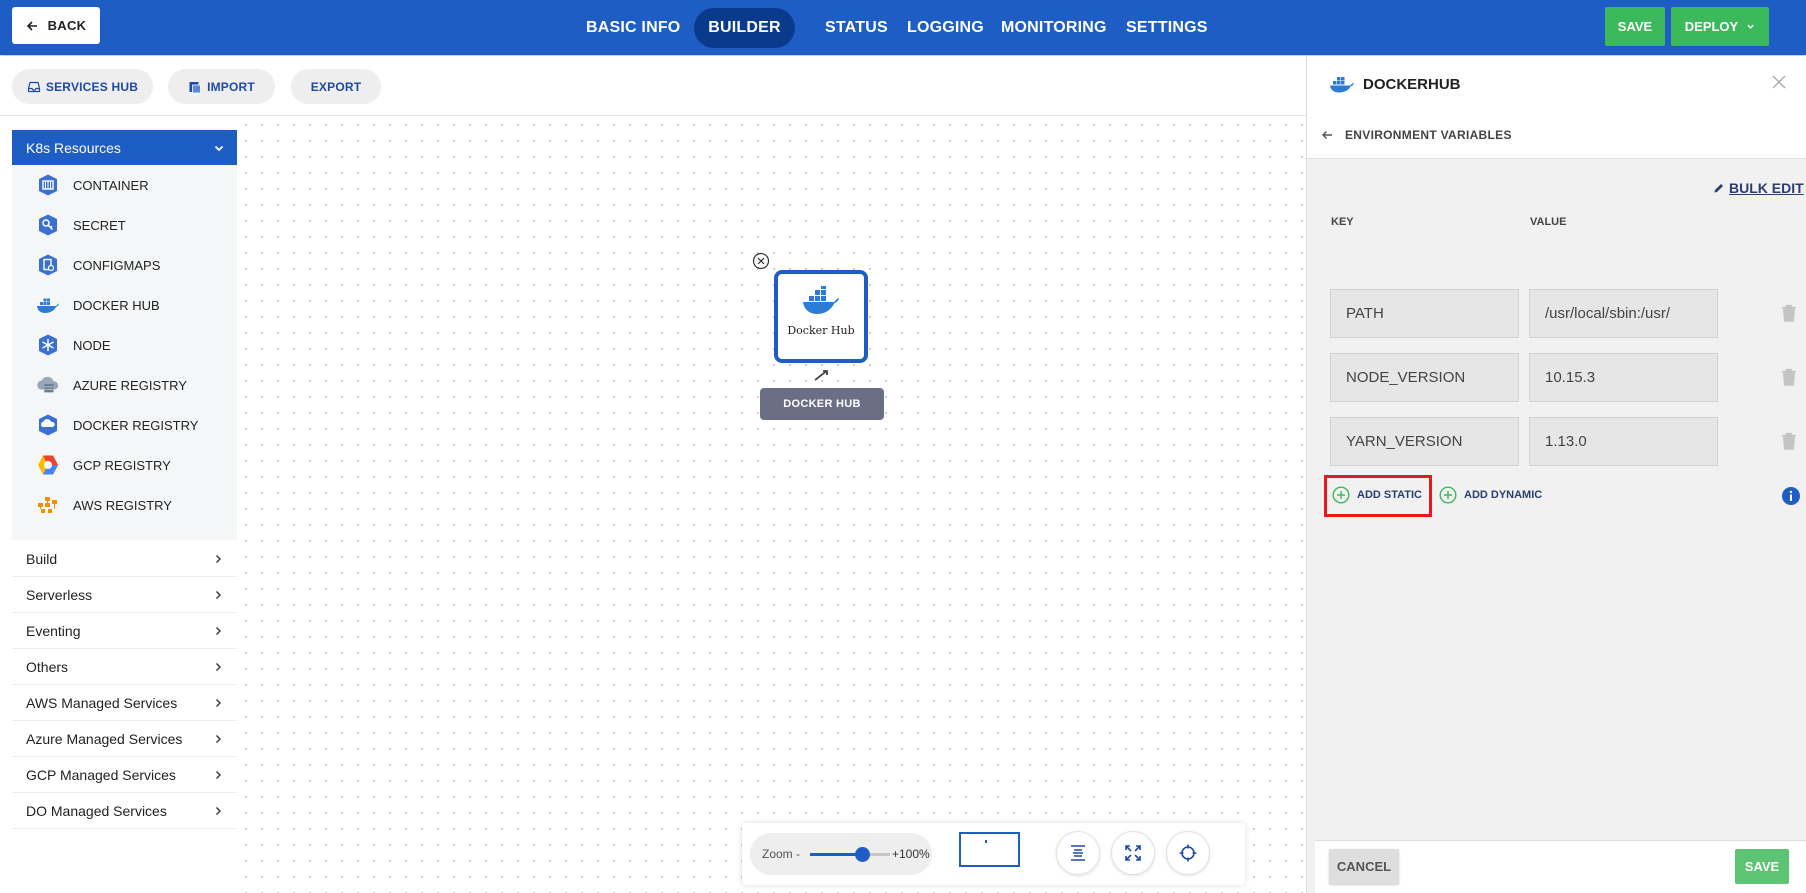 This screenshot has height=893, width=1806. What do you see at coordinates (862, 854) in the screenshot?
I see `zoom-slider-handle` at bounding box center [862, 854].